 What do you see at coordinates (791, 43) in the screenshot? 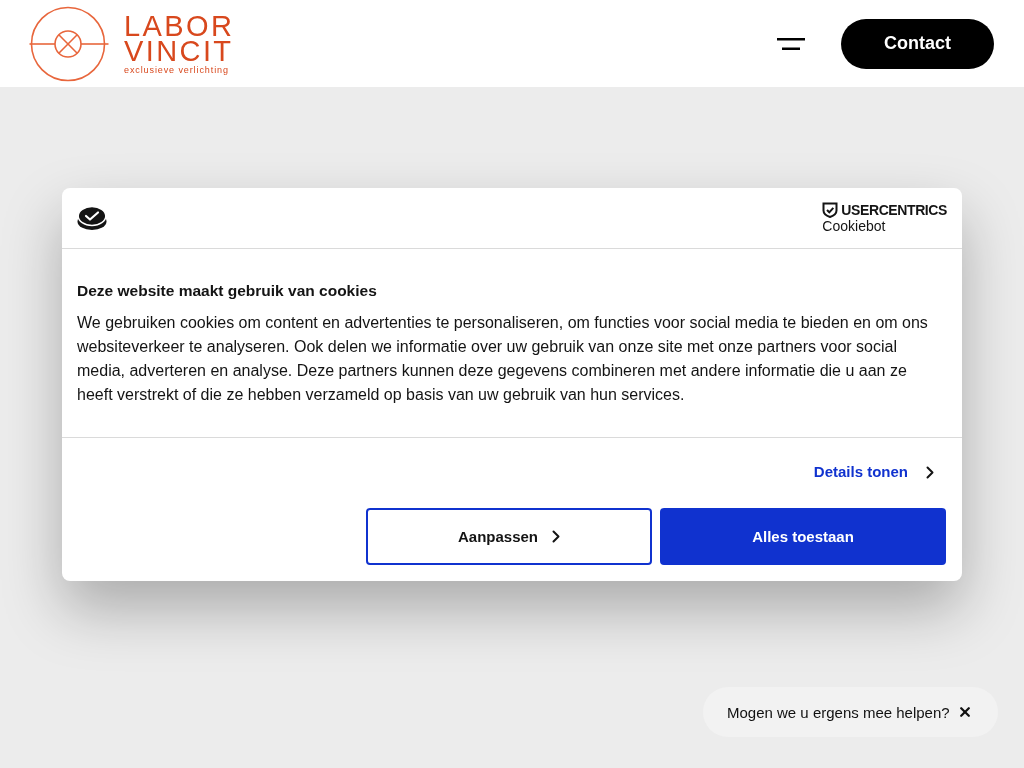
I see `menu-icon` at bounding box center [791, 43].